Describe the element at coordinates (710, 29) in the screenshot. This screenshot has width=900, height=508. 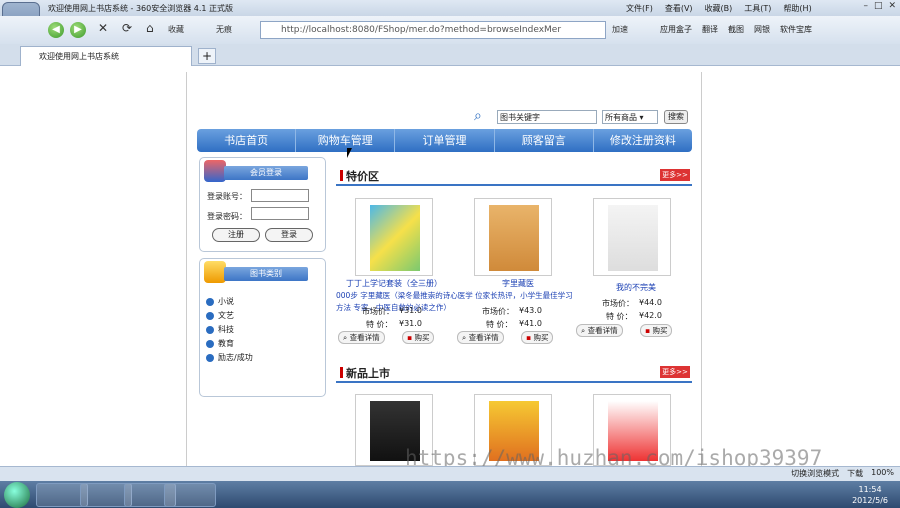
I see `translate-button: 翻译` at that location.